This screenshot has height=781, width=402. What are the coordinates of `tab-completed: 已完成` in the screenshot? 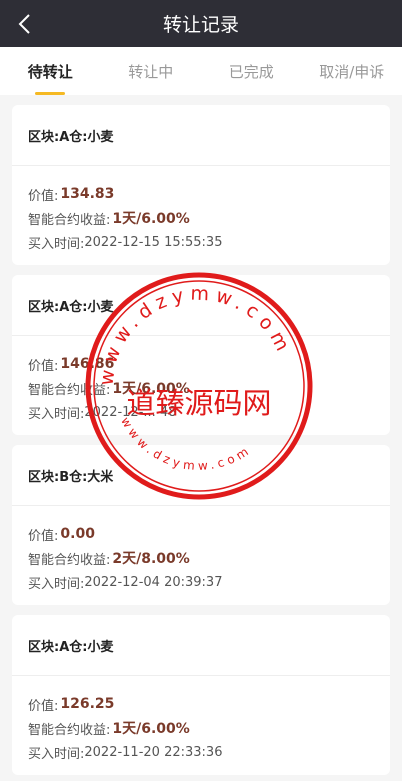 It's located at (251, 71).